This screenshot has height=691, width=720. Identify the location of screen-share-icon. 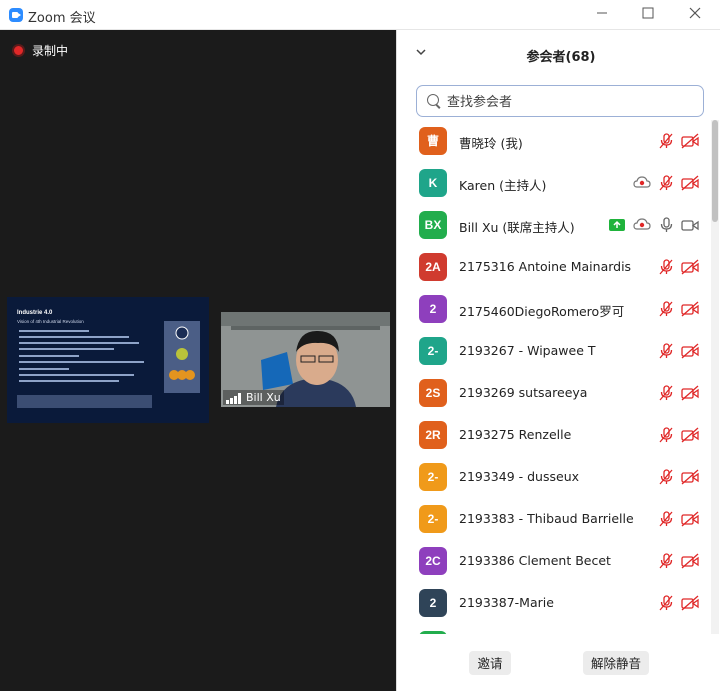
(617, 225).